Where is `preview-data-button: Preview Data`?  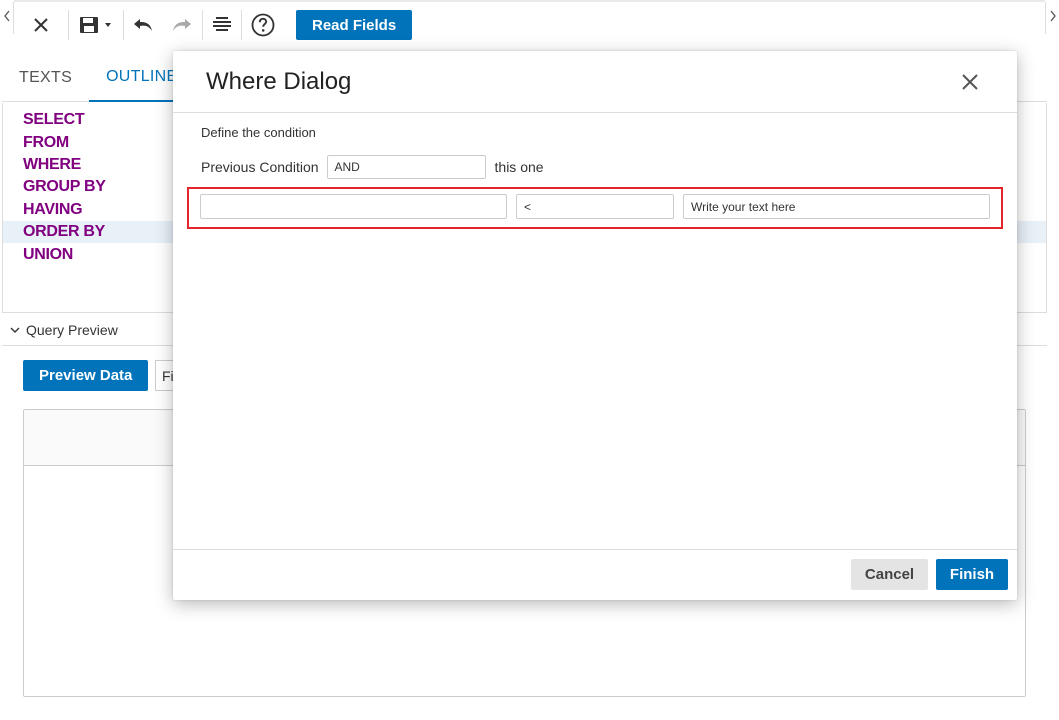 preview-data-button: Preview Data is located at coordinates (86, 375).